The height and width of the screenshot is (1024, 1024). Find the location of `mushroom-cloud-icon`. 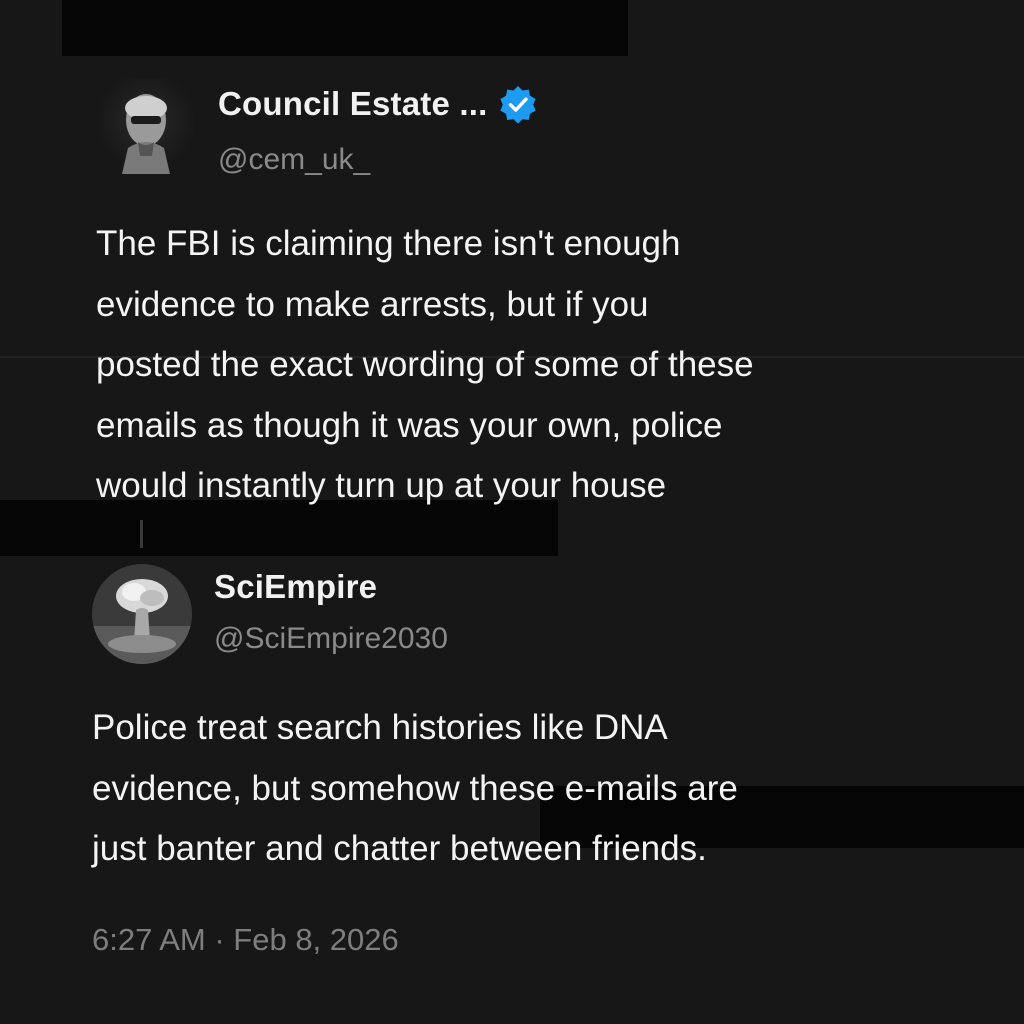

mushroom-cloud-icon is located at coordinates (142, 614).